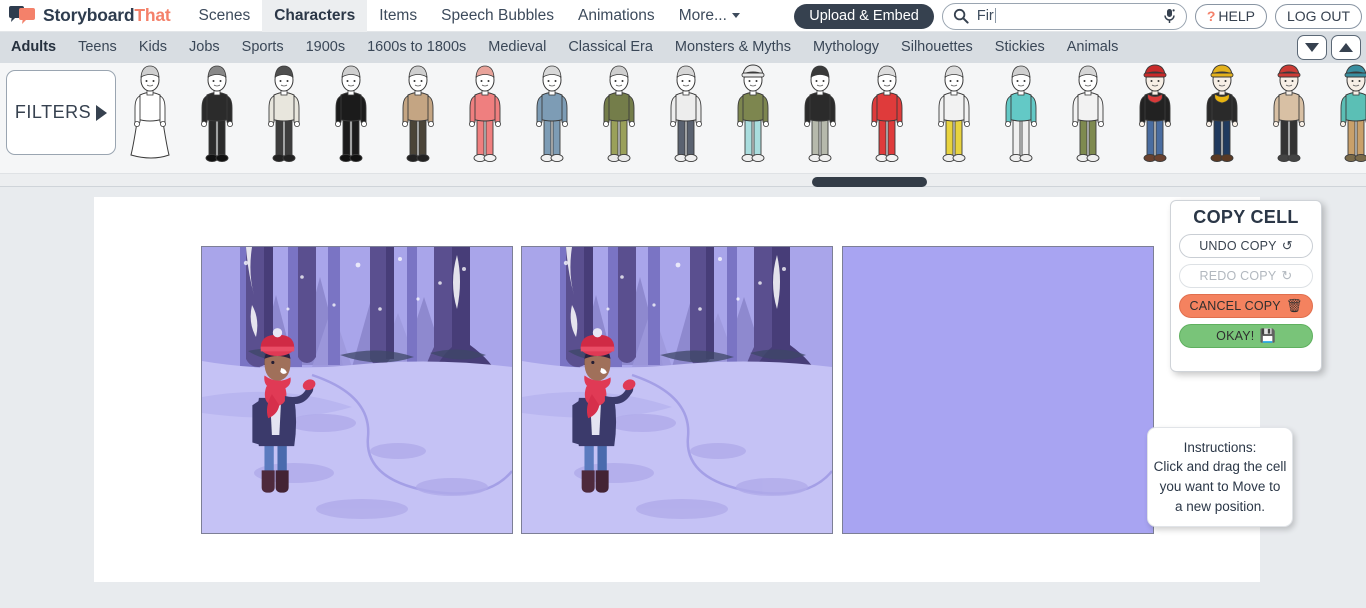 The image size is (1366, 608). I want to click on nav-label: Characters, so click(315, 15).